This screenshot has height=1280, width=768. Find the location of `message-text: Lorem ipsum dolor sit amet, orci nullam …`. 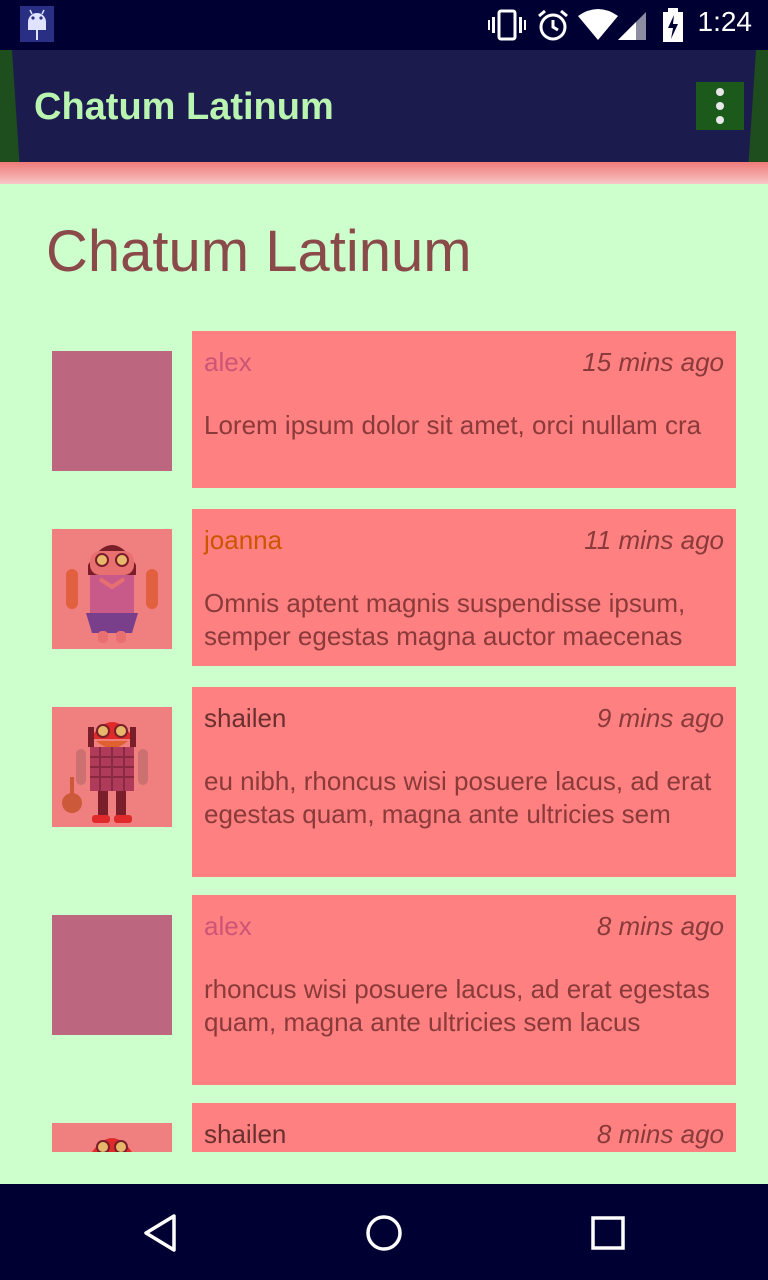

message-text: Lorem ipsum dolor sit amet, orci nullam … is located at coordinates (453, 425).